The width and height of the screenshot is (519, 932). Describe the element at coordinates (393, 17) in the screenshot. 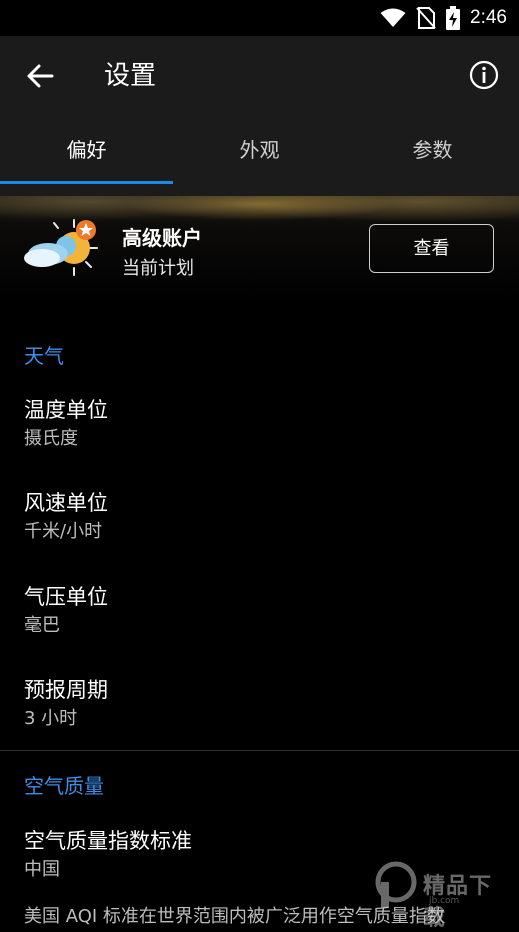

I see `wifi-icon` at that location.